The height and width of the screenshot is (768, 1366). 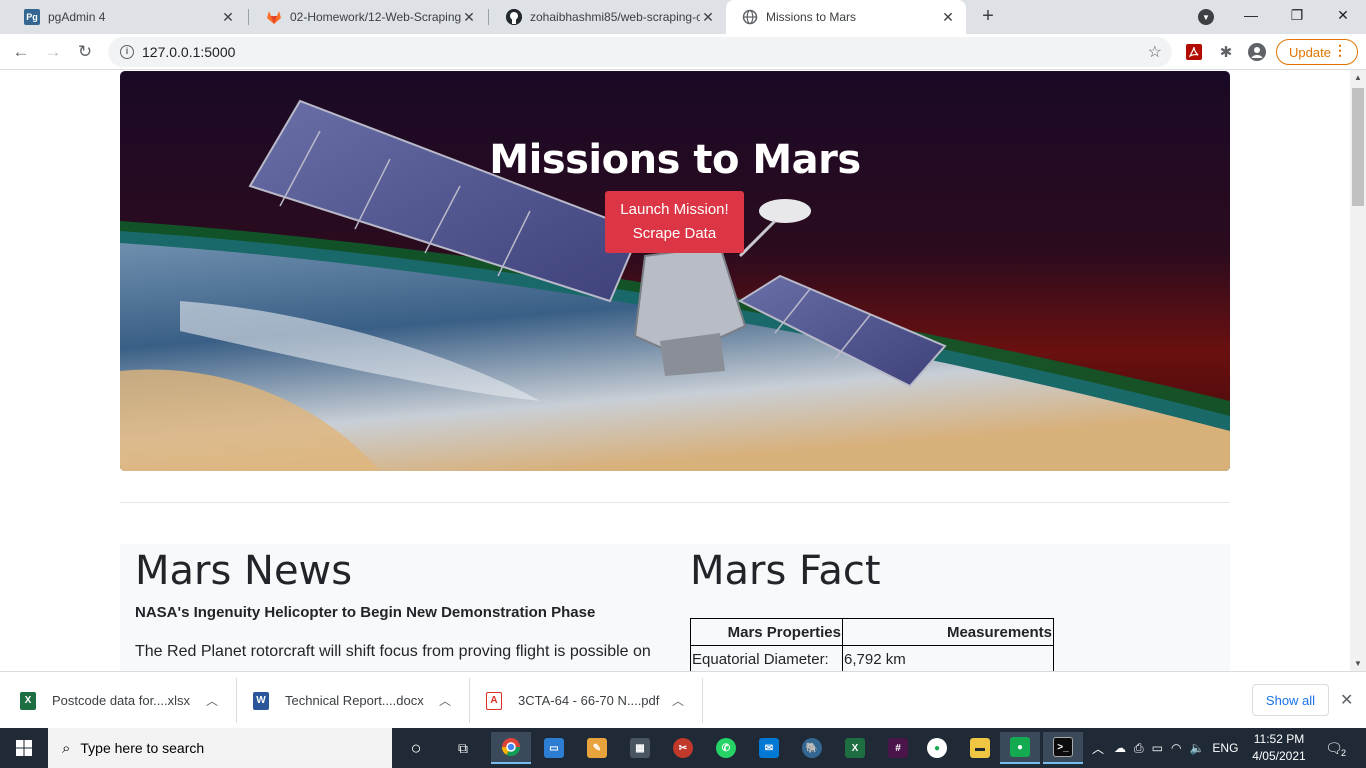 I want to click on address-bar: i 127.0.0.1:5000 ☆, so click(x=640, y=52).